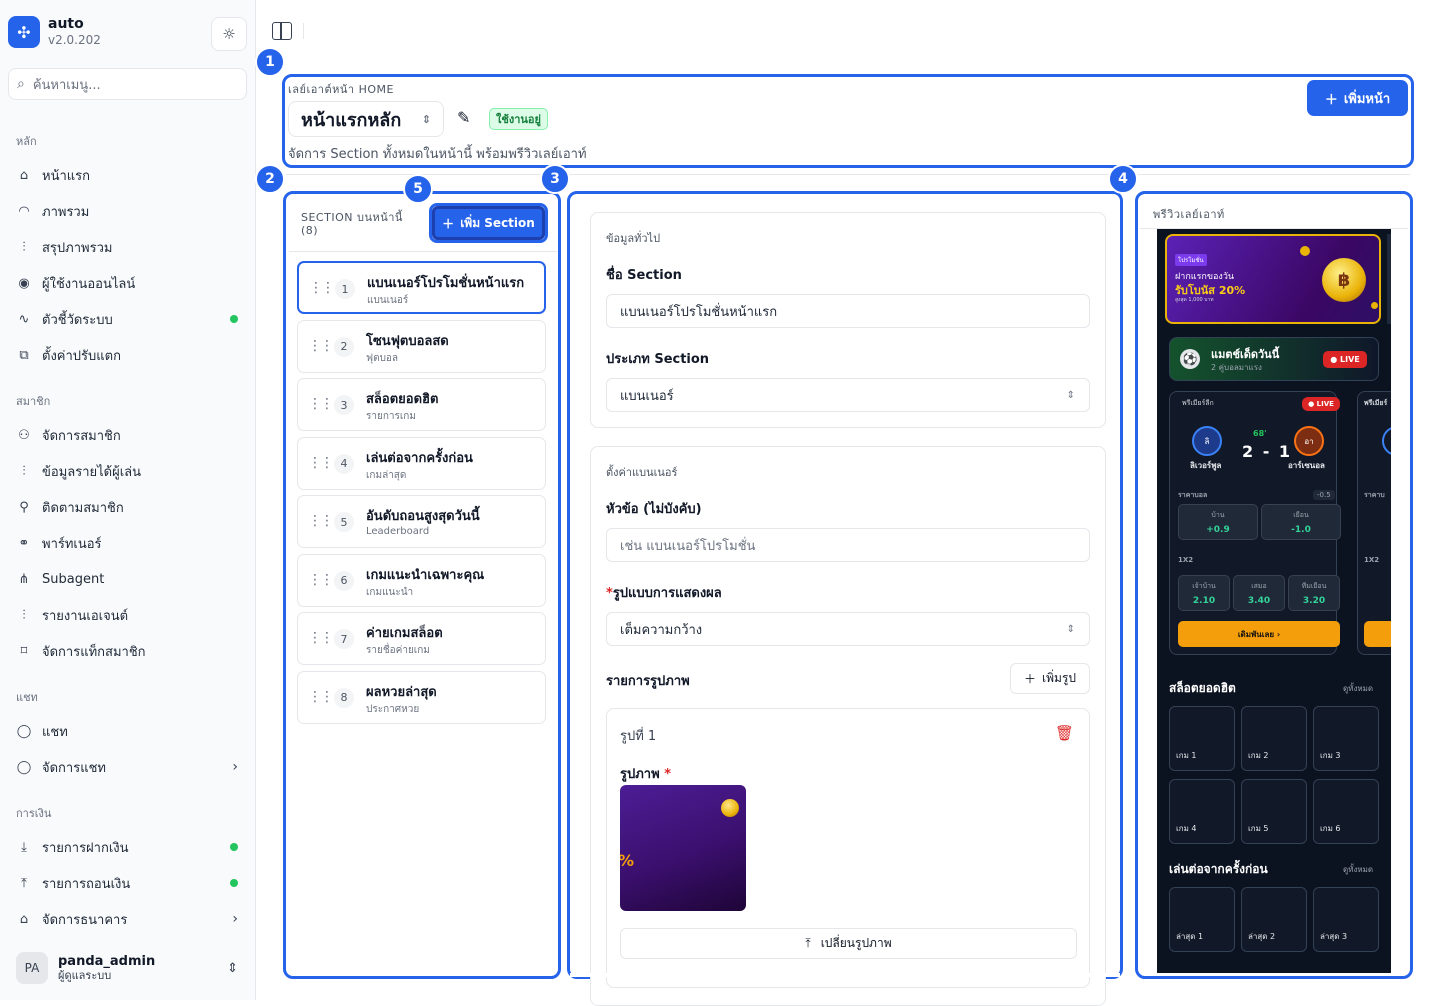  Describe the element at coordinates (1274, 738) in the screenshot. I see `game-tile: เกม 2` at that location.